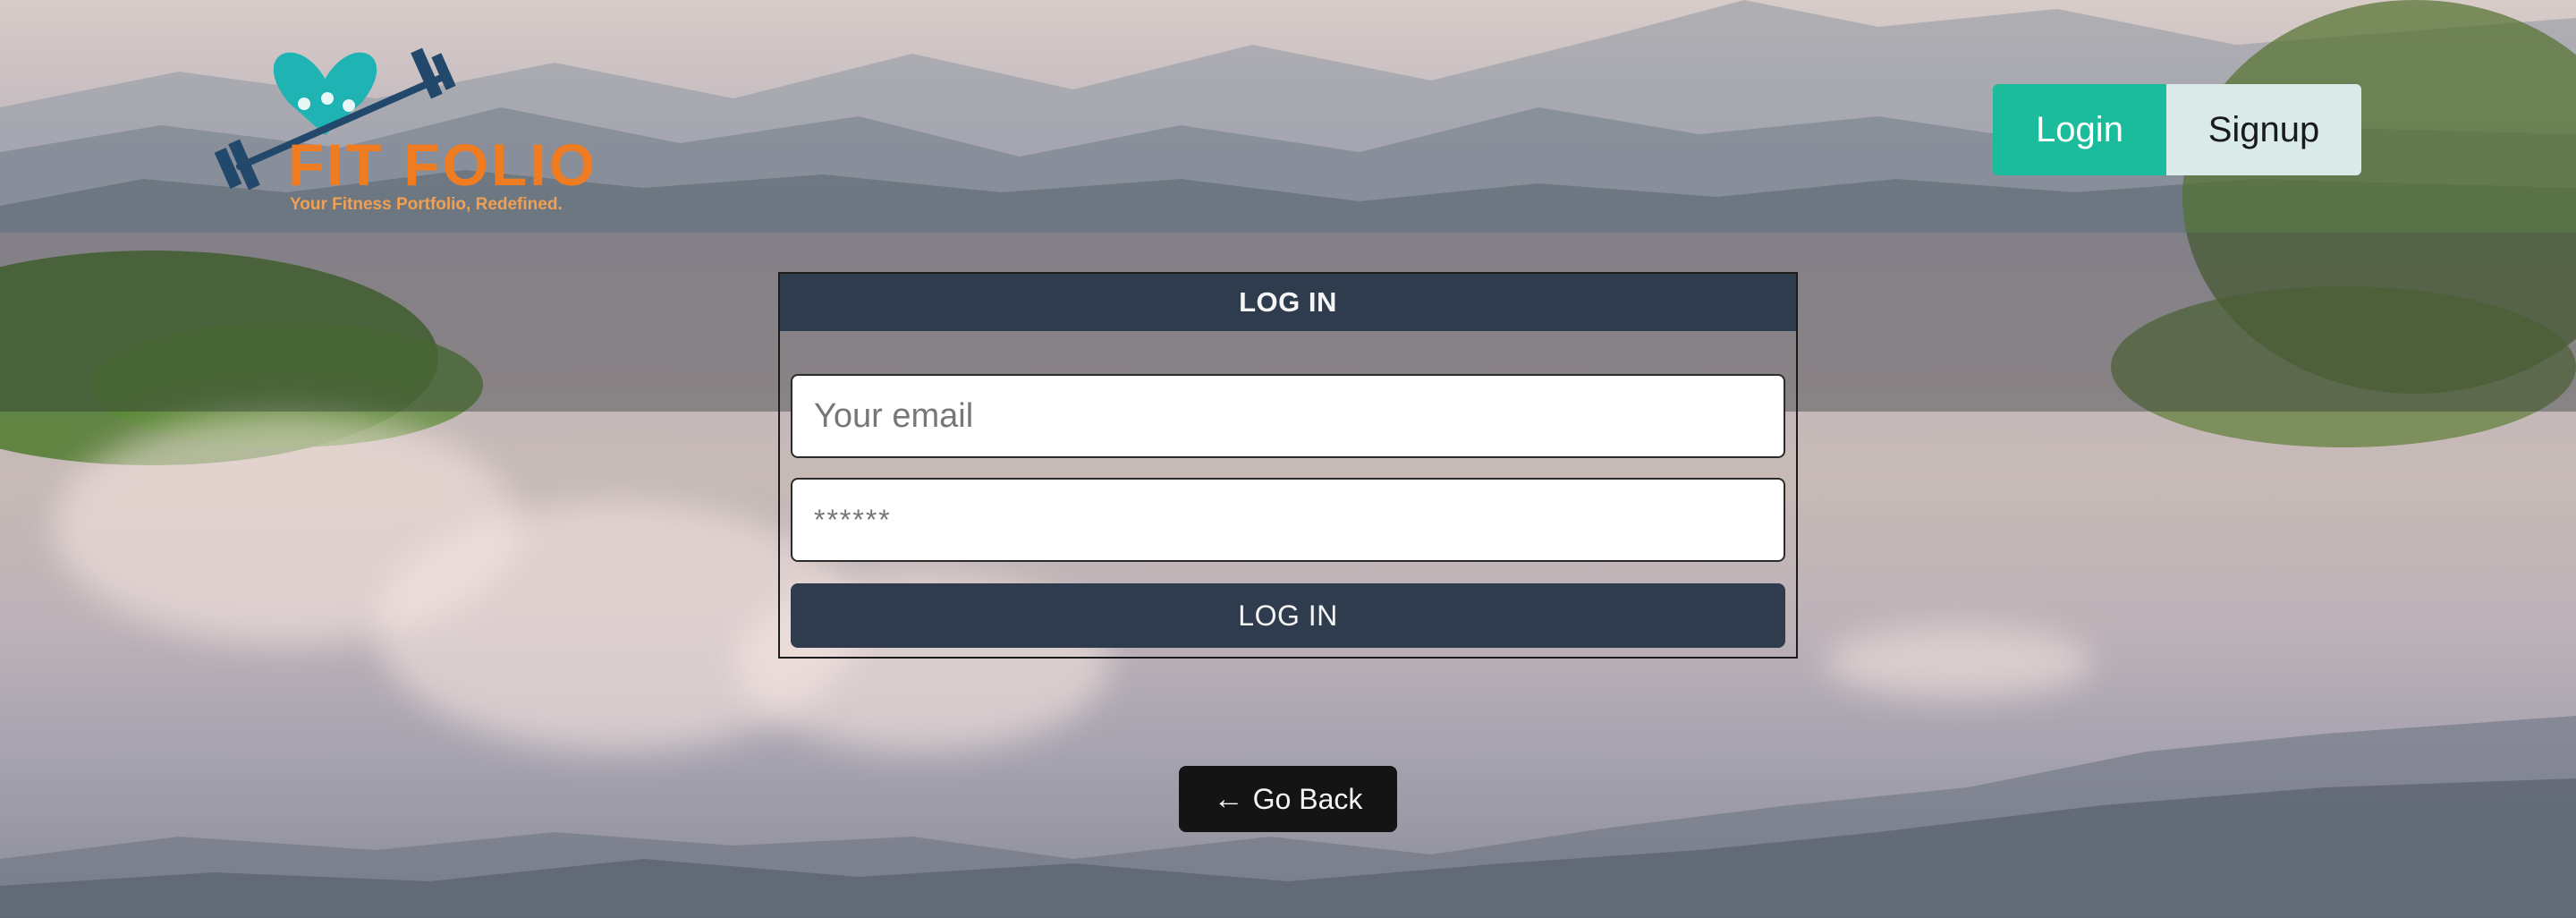 The height and width of the screenshot is (918, 2576). Describe the element at coordinates (1288, 303) in the screenshot. I see `login-form-title: LOG IN` at that location.